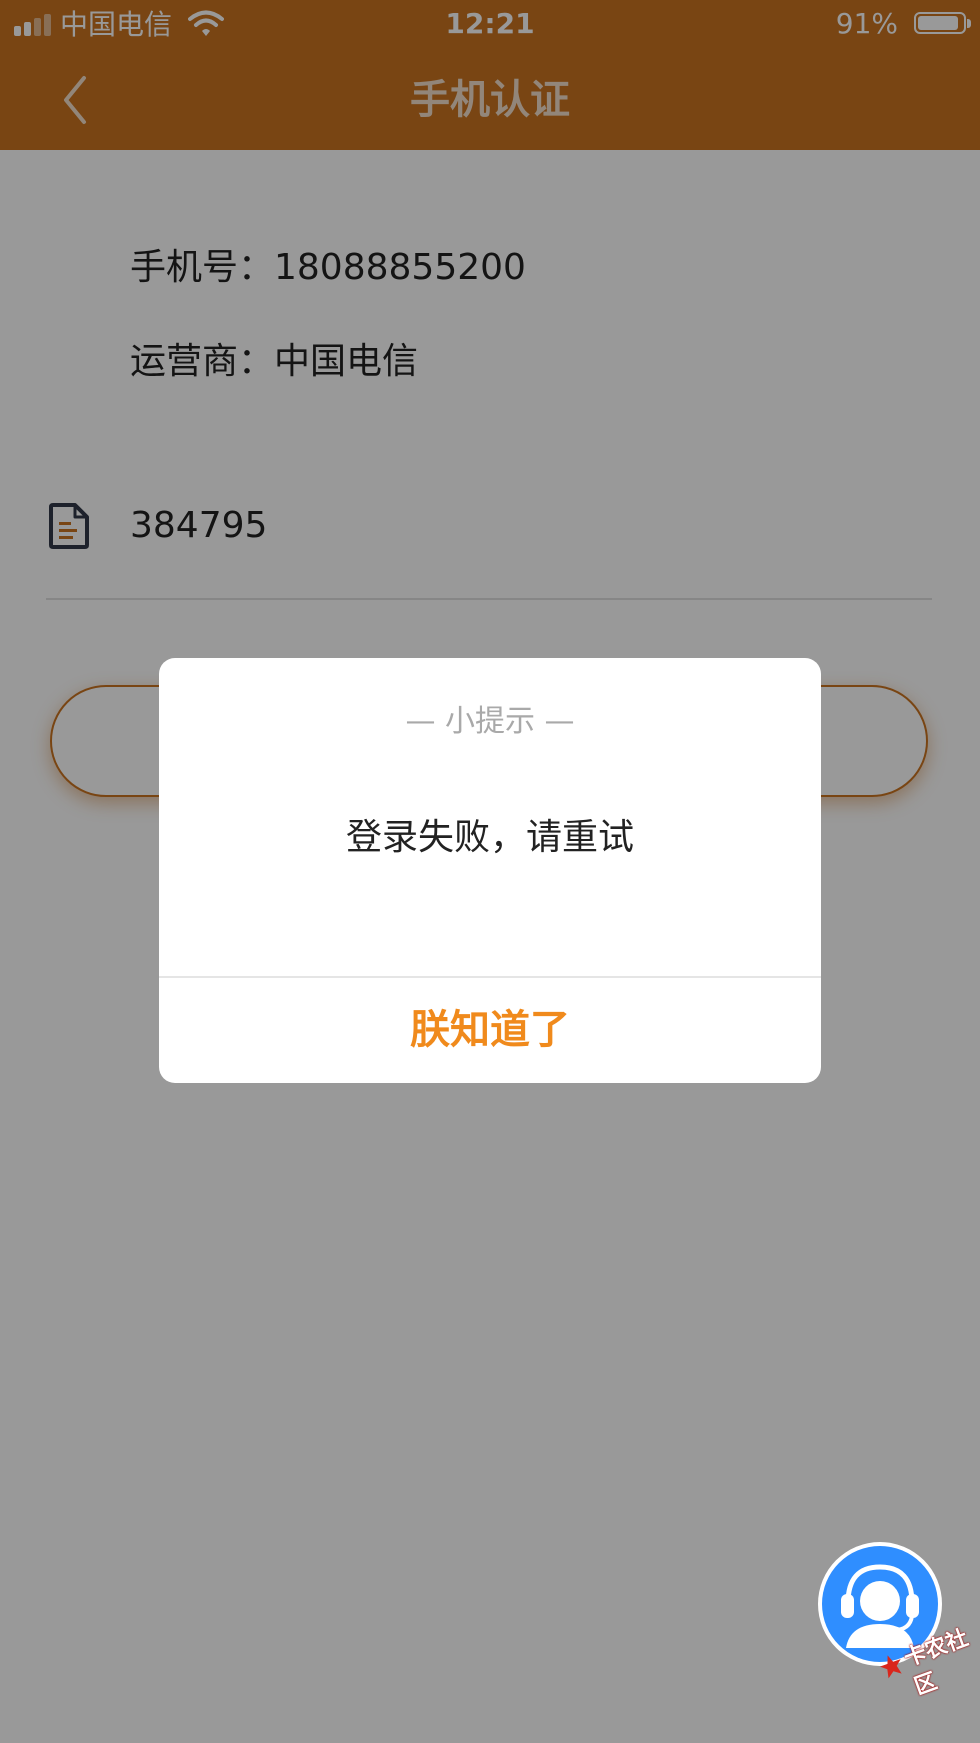 This screenshot has height=1743, width=980. What do you see at coordinates (489, 837) in the screenshot?
I see `dialog-message: 登录失败，请重试` at bounding box center [489, 837].